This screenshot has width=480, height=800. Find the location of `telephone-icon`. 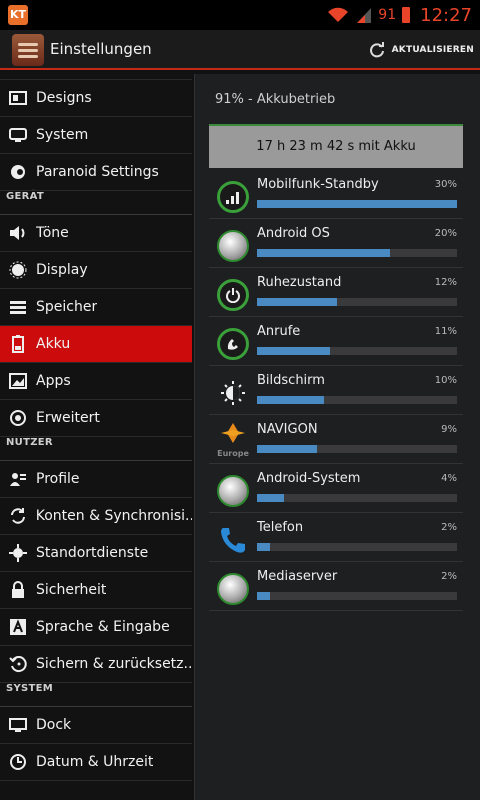

telephone-icon is located at coordinates (233, 540).